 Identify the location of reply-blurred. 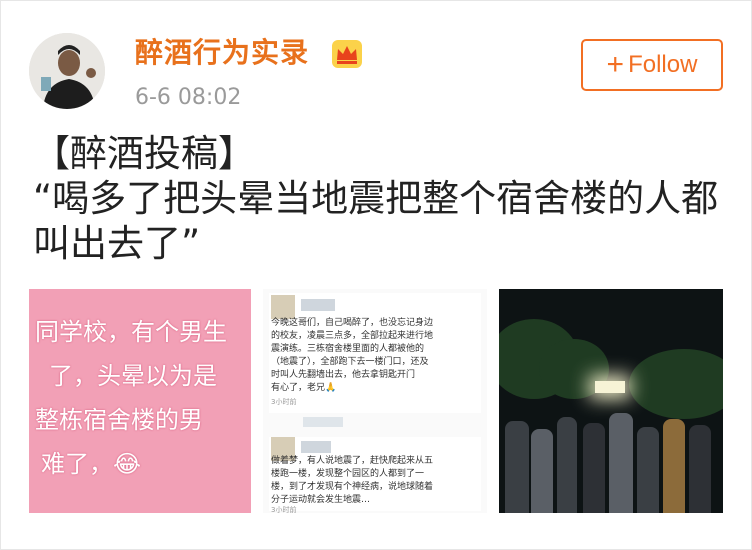
(323, 422).